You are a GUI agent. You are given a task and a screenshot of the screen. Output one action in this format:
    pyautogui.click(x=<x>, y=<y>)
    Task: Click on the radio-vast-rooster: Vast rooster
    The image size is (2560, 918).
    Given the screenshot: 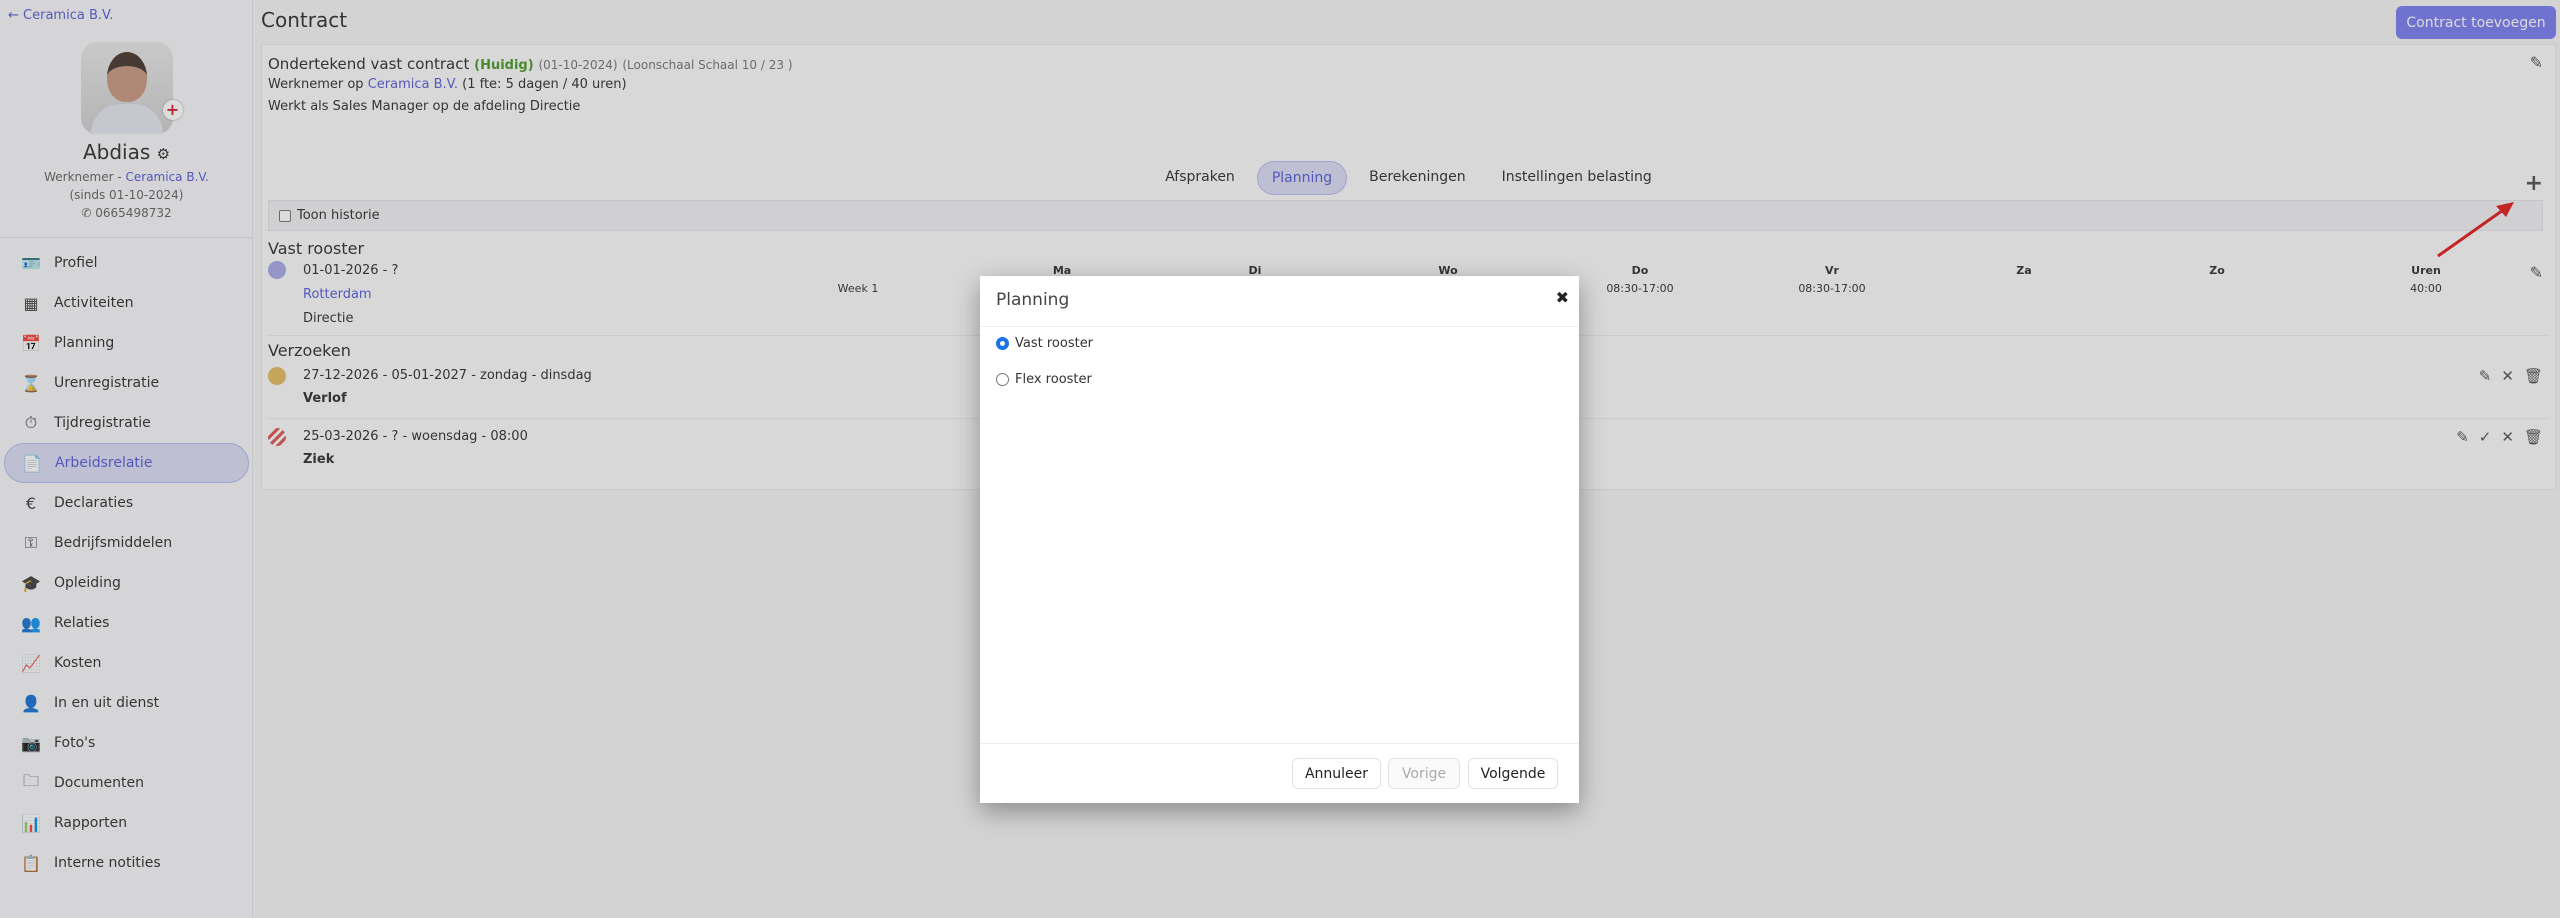 What is the action you would take?
    pyautogui.click(x=1044, y=343)
    